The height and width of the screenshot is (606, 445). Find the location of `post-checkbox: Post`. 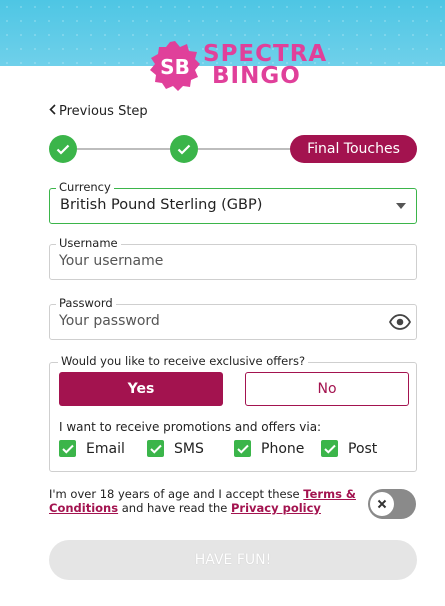

post-checkbox: Post is located at coordinates (349, 448).